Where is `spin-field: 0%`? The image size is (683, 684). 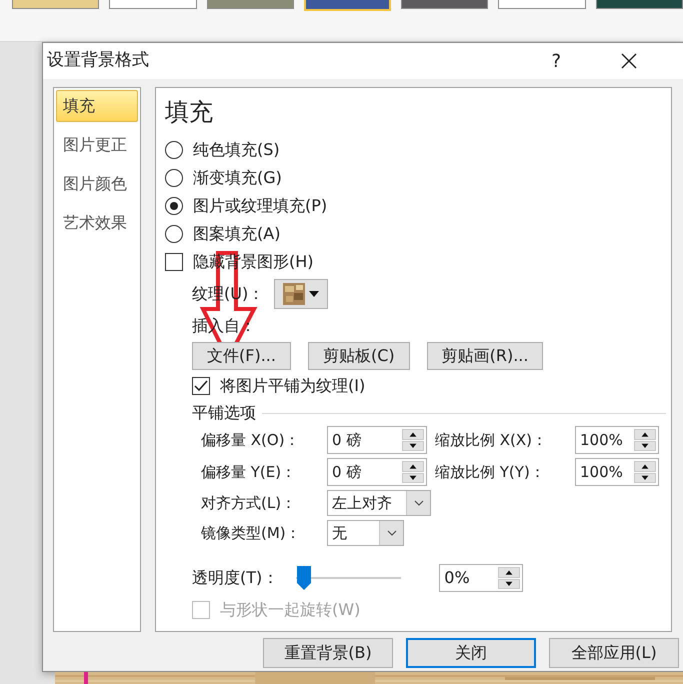
spin-field: 0% is located at coordinates (481, 578).